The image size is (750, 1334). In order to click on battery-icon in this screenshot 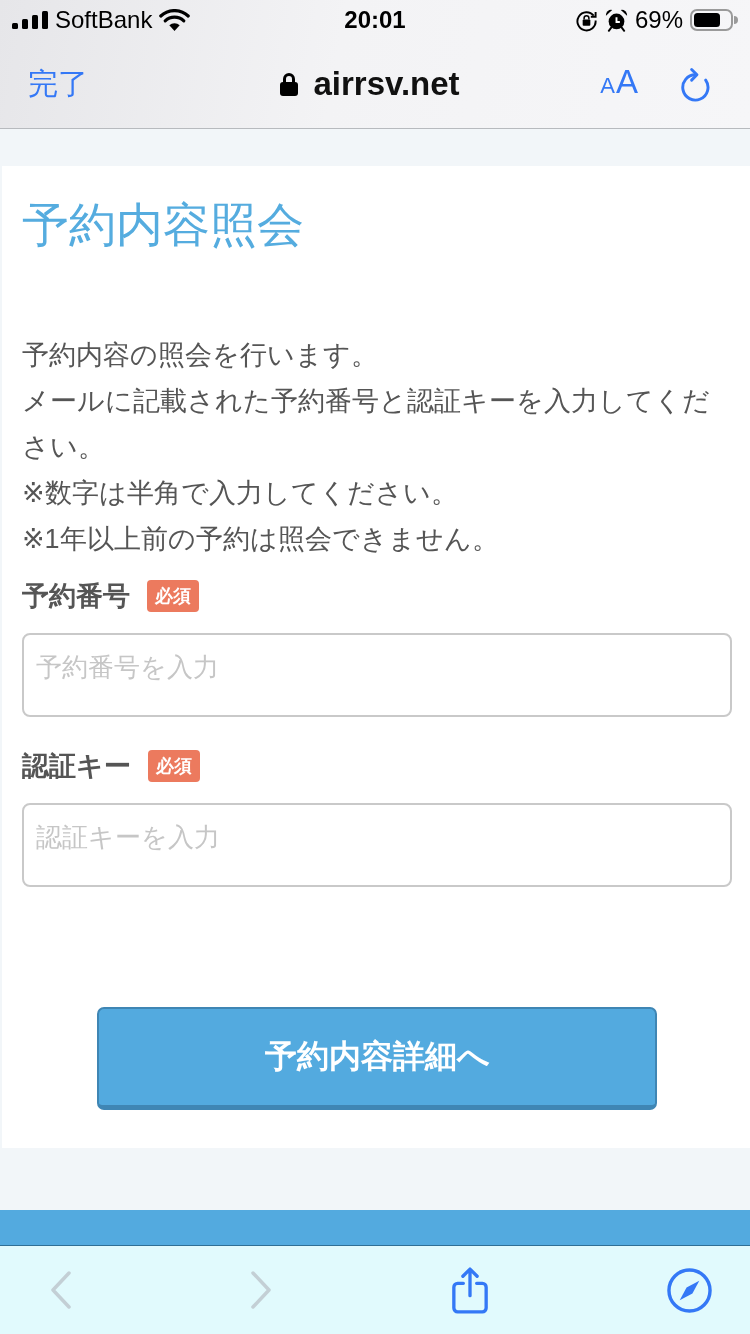, I will do `click(714, 20)`.